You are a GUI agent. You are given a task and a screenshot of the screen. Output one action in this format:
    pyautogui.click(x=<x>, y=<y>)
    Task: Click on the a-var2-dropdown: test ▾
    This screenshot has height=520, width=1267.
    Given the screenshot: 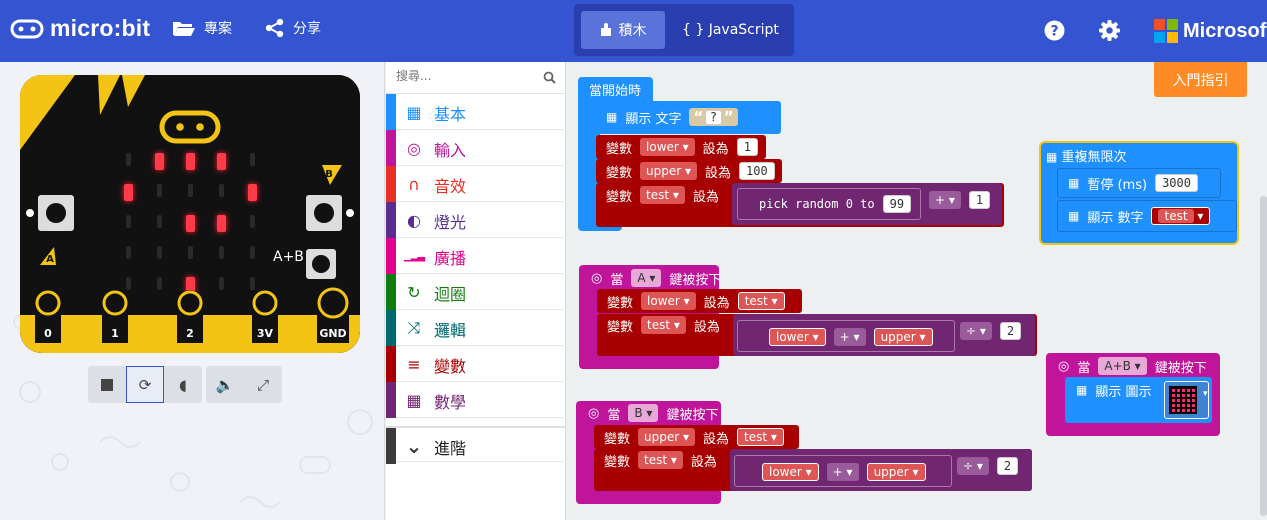 What is the action you would take?
    pyautogui.click(x=663, y=325)
    